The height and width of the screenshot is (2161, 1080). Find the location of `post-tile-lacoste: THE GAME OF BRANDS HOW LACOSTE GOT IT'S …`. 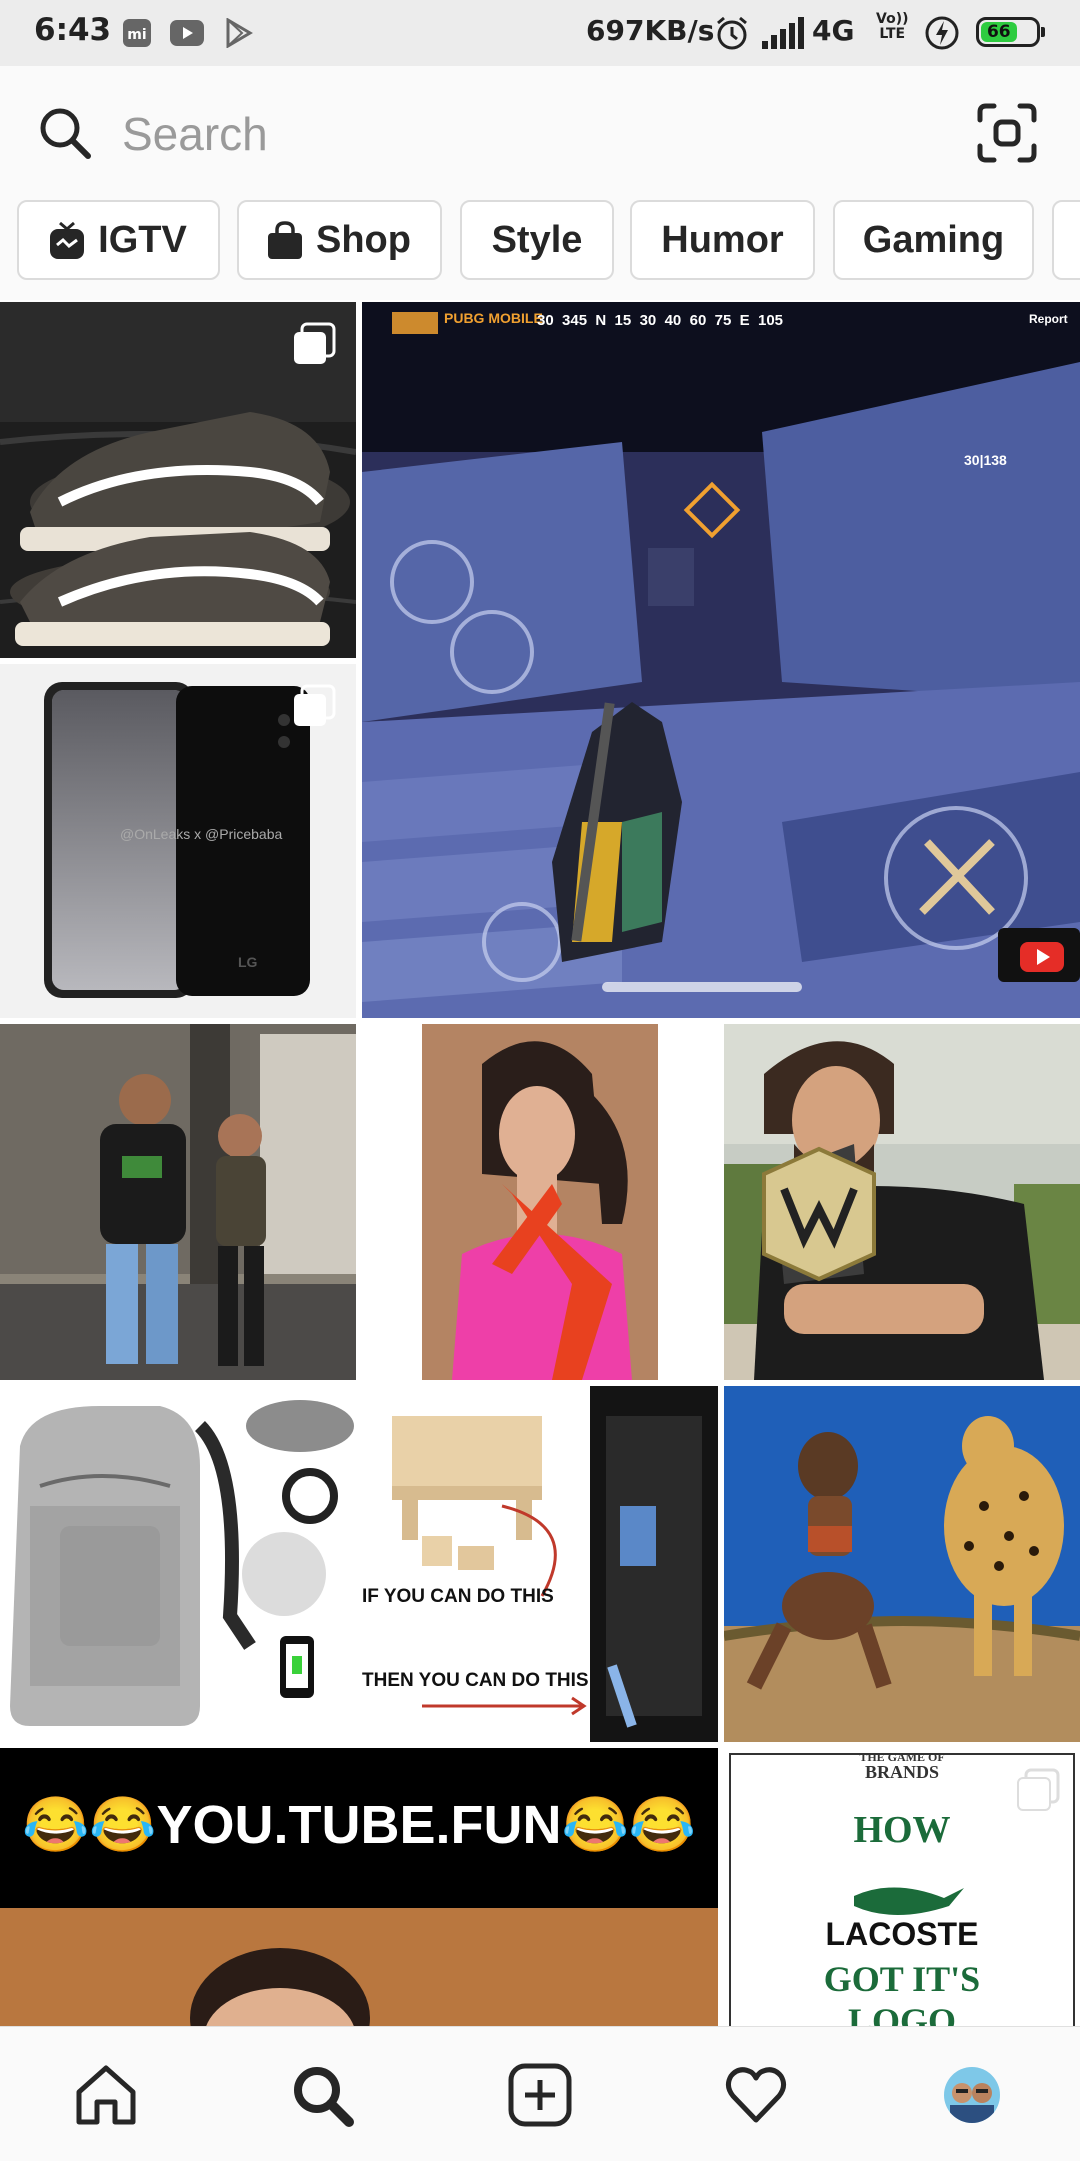

post-tile-lacoste: THE GAME OF BRANDS HOW LACOSTE GOT IT'S … is located at coordinates (902, 1887).